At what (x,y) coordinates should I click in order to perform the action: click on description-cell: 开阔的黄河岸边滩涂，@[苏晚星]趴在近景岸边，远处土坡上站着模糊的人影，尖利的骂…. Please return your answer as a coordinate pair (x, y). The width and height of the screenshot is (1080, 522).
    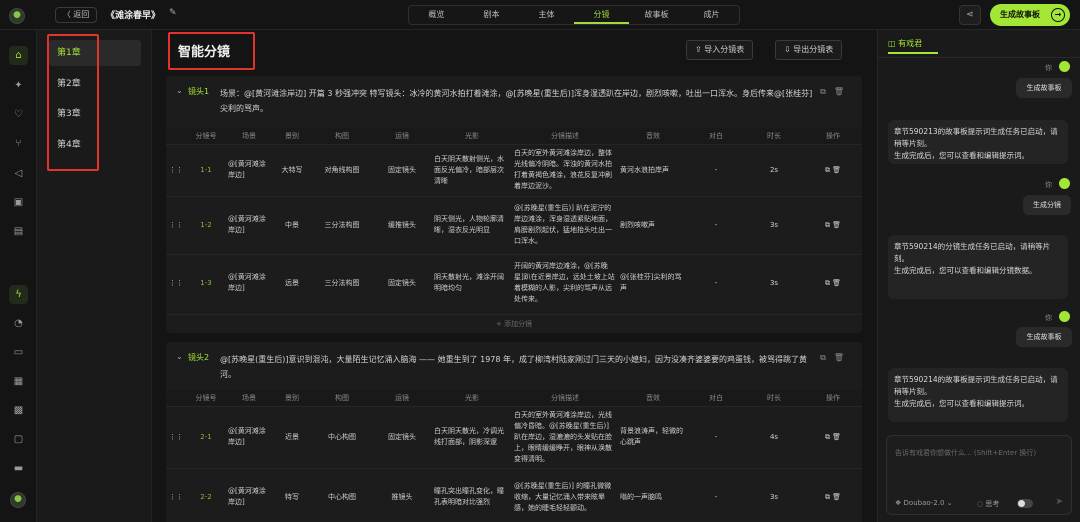
    Looking at the image, I should click on (565, 282).